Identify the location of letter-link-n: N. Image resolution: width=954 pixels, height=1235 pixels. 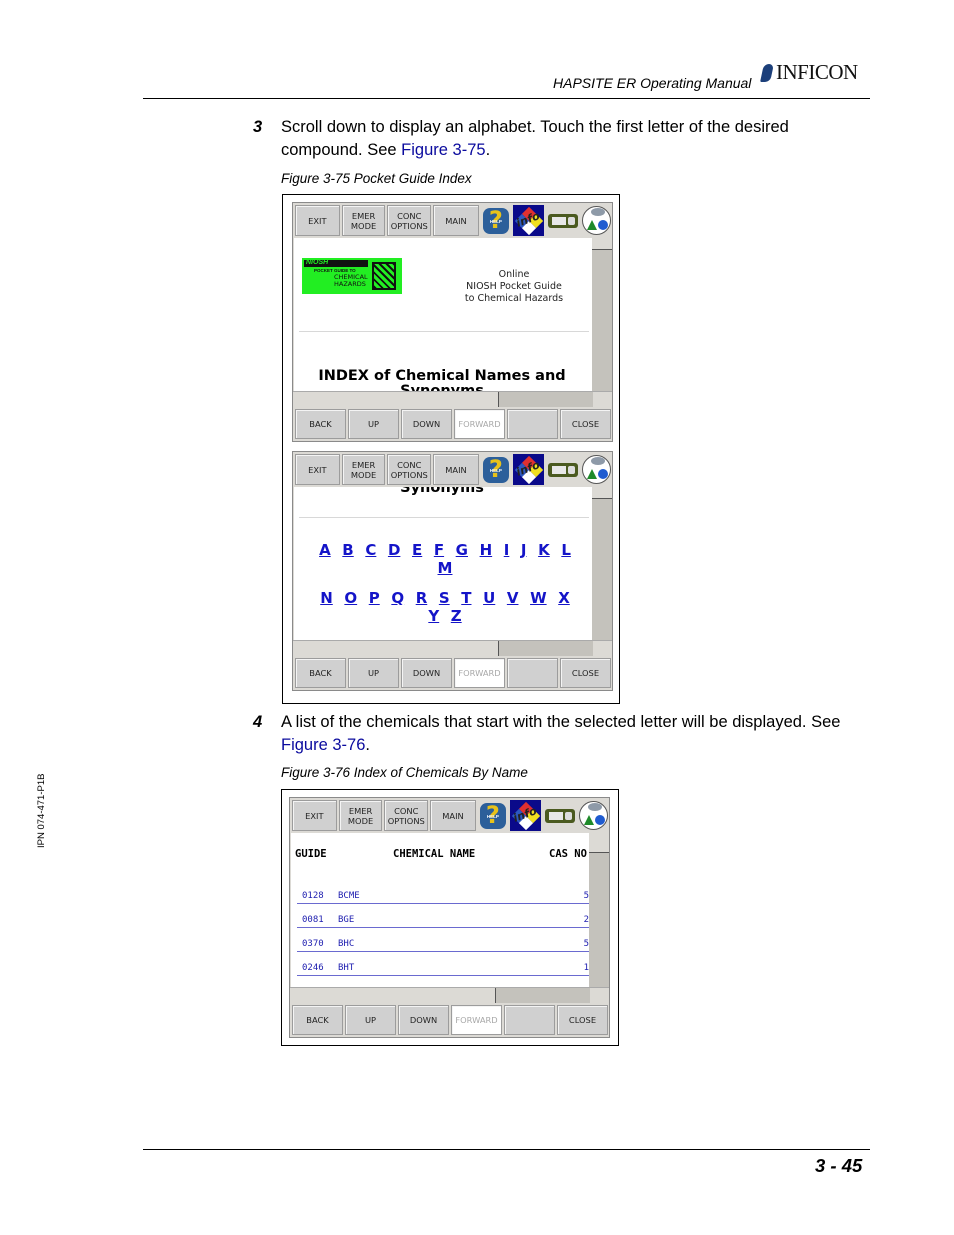
(326, 598).